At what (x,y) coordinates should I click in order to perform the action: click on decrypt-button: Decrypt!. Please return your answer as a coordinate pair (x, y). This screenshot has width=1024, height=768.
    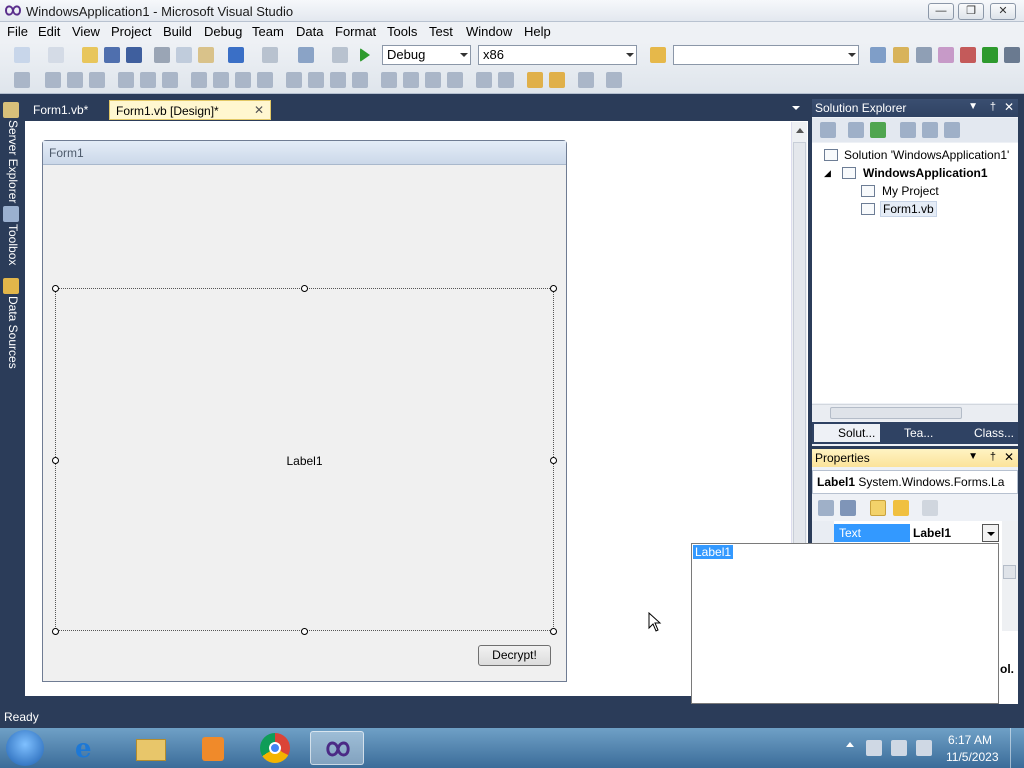
    Looking at the image, I should click on (514, 655).